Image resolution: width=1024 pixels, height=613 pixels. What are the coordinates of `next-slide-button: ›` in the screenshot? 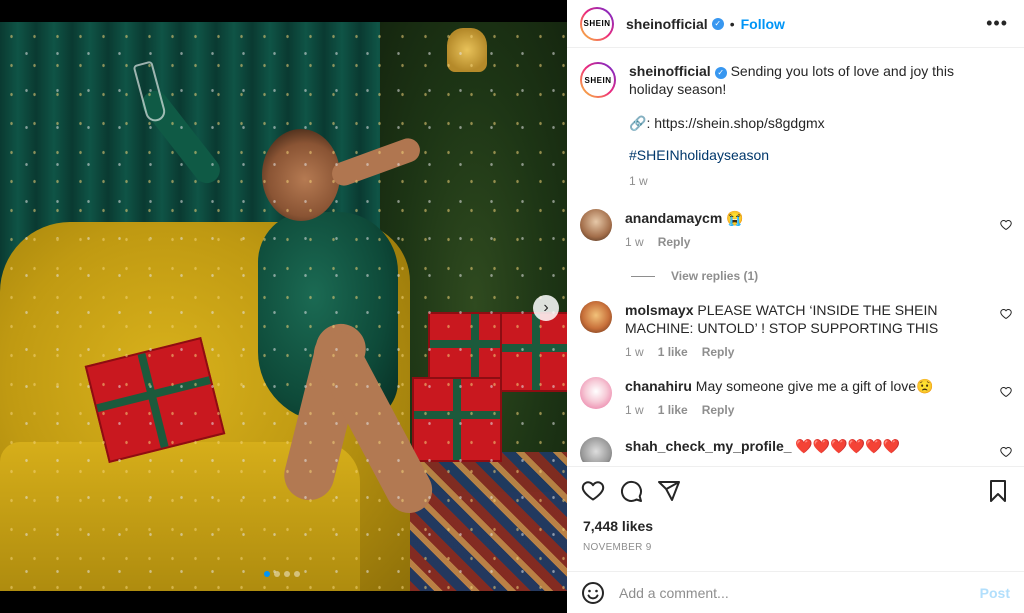 It's located at (546, 308).